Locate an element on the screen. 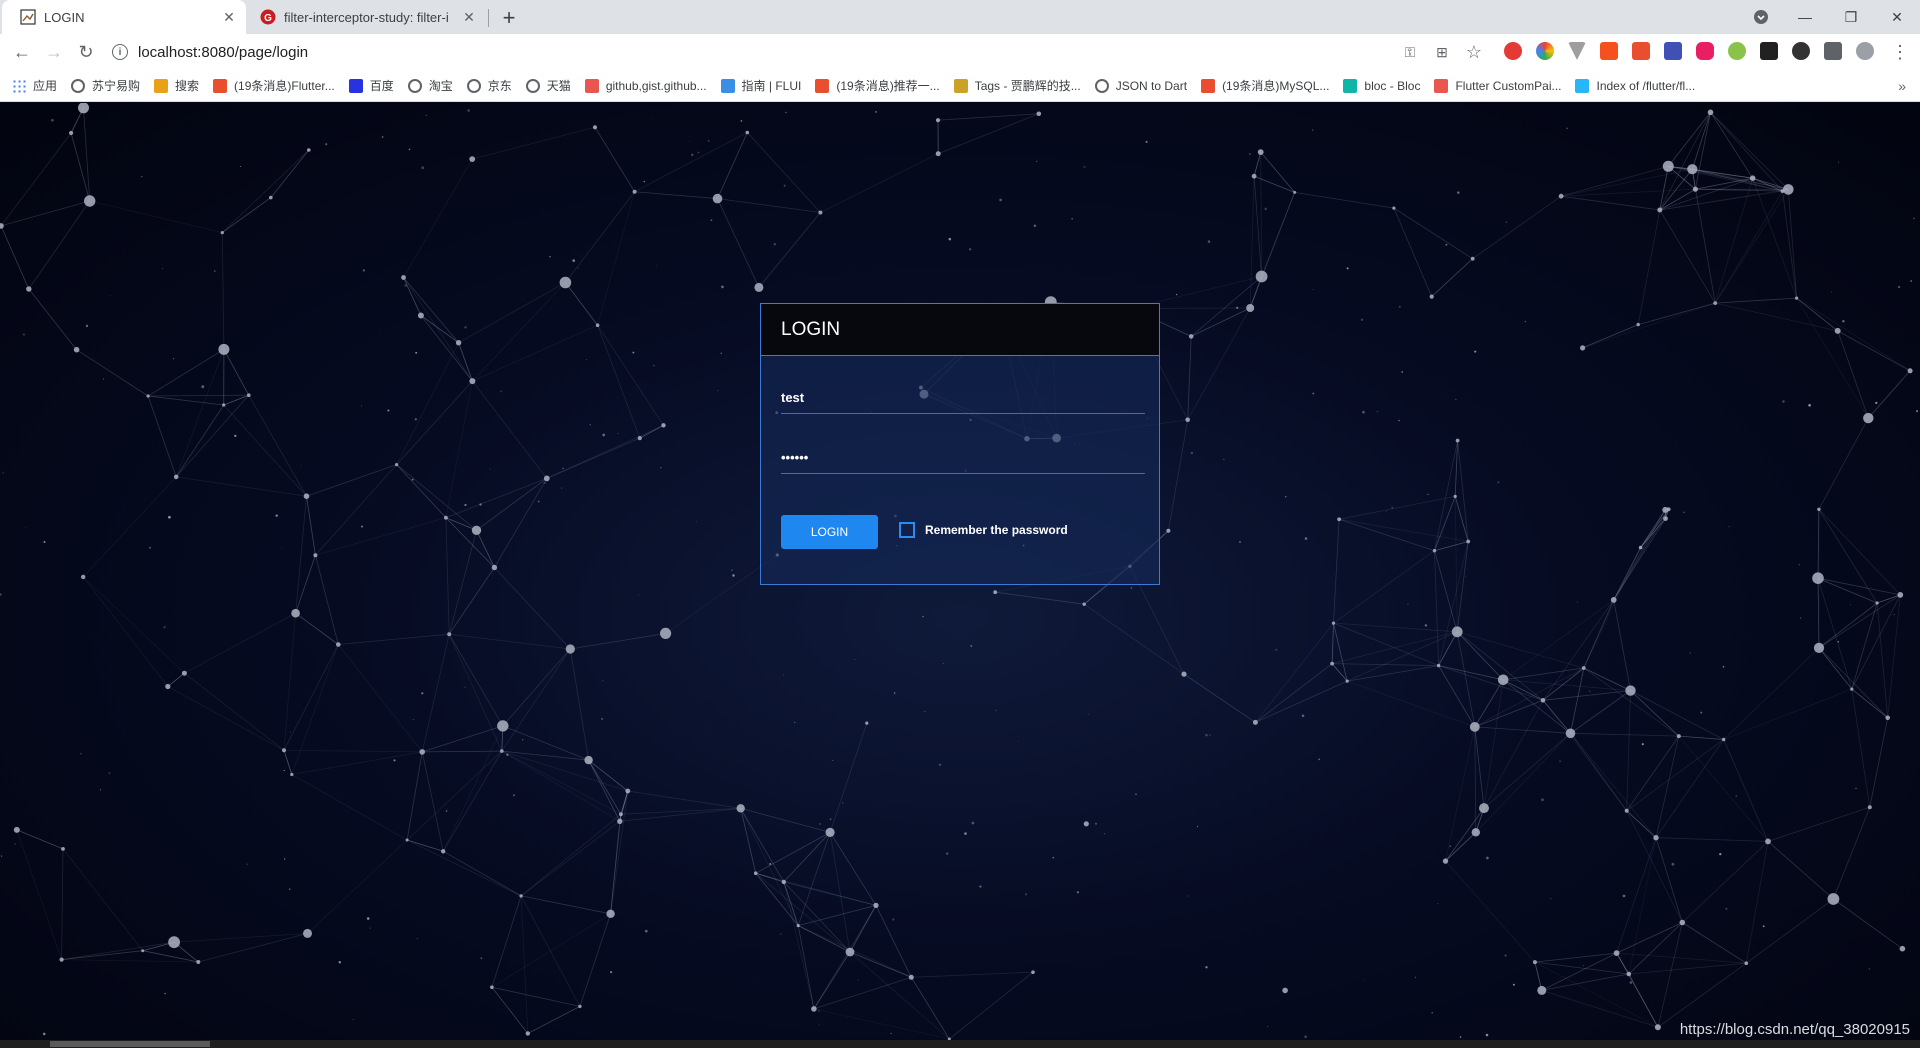 This screenshot has height=1048, width=1920. tab-search-icon is located at coordinates (1761, 17).